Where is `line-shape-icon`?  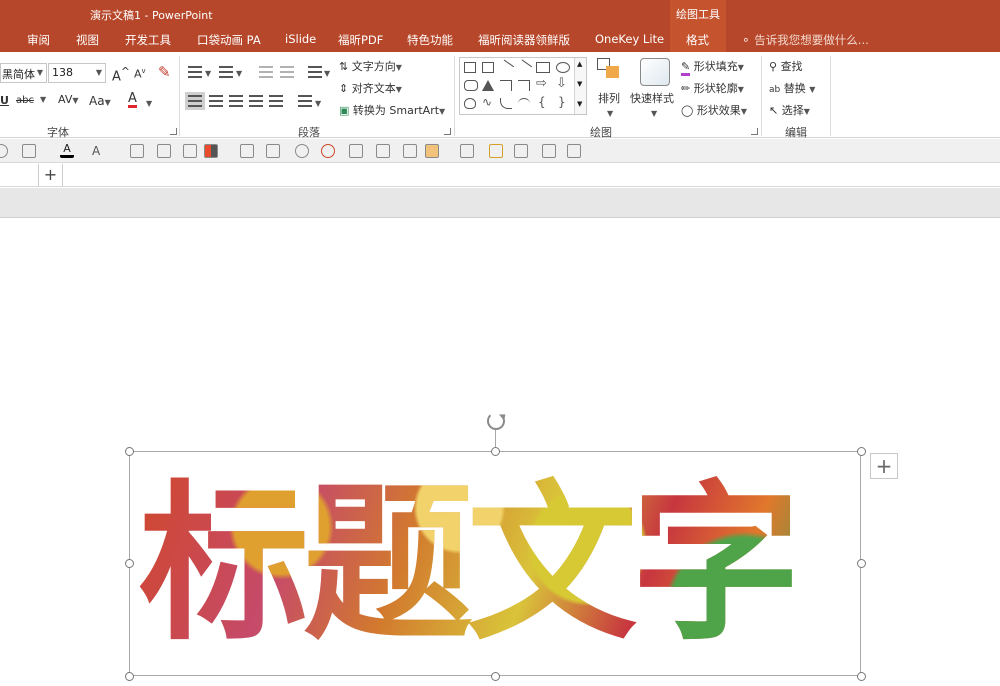 line-shape-icon is located at coordinates (506, 67).